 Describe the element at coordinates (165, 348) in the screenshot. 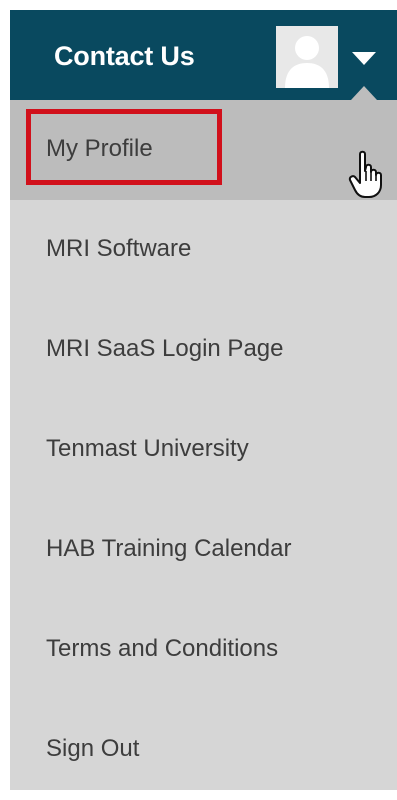

I see `menu-item-label: MRI SaaS Login Page` at that location.